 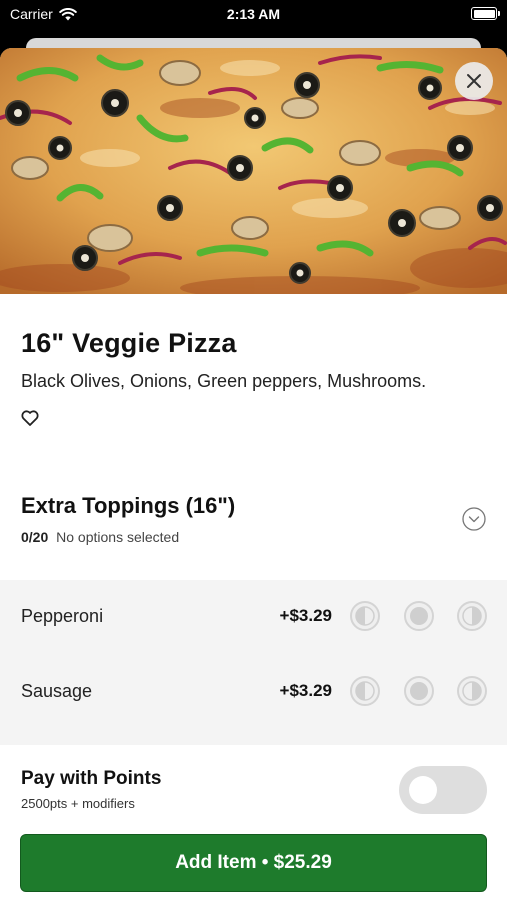 I want to click on battery-icon, so click(x=485, y=13).